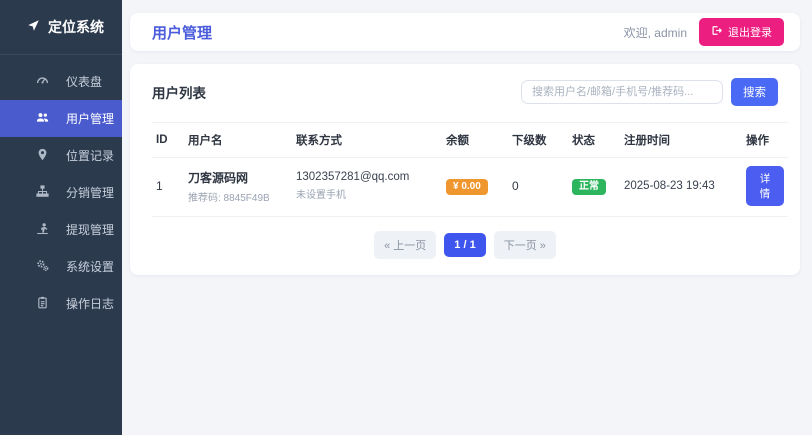 This screenshot has height=435, width=812. I want to click on cell-registered: 2025-08-23 19:43, so click(681, 187).